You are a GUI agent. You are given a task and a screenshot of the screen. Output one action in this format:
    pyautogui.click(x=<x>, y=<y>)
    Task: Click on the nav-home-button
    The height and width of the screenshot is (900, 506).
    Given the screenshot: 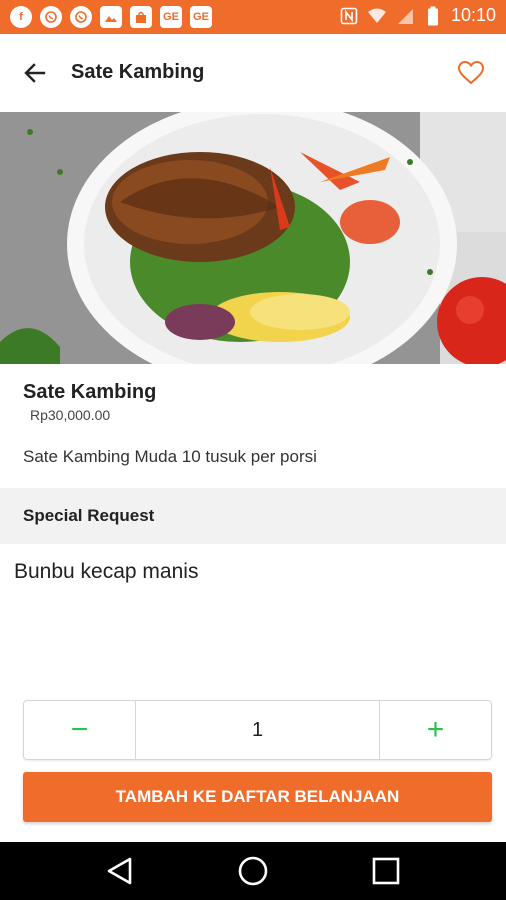 What is the action you would take?
    pyautogui.click(x=253, y=871)
    